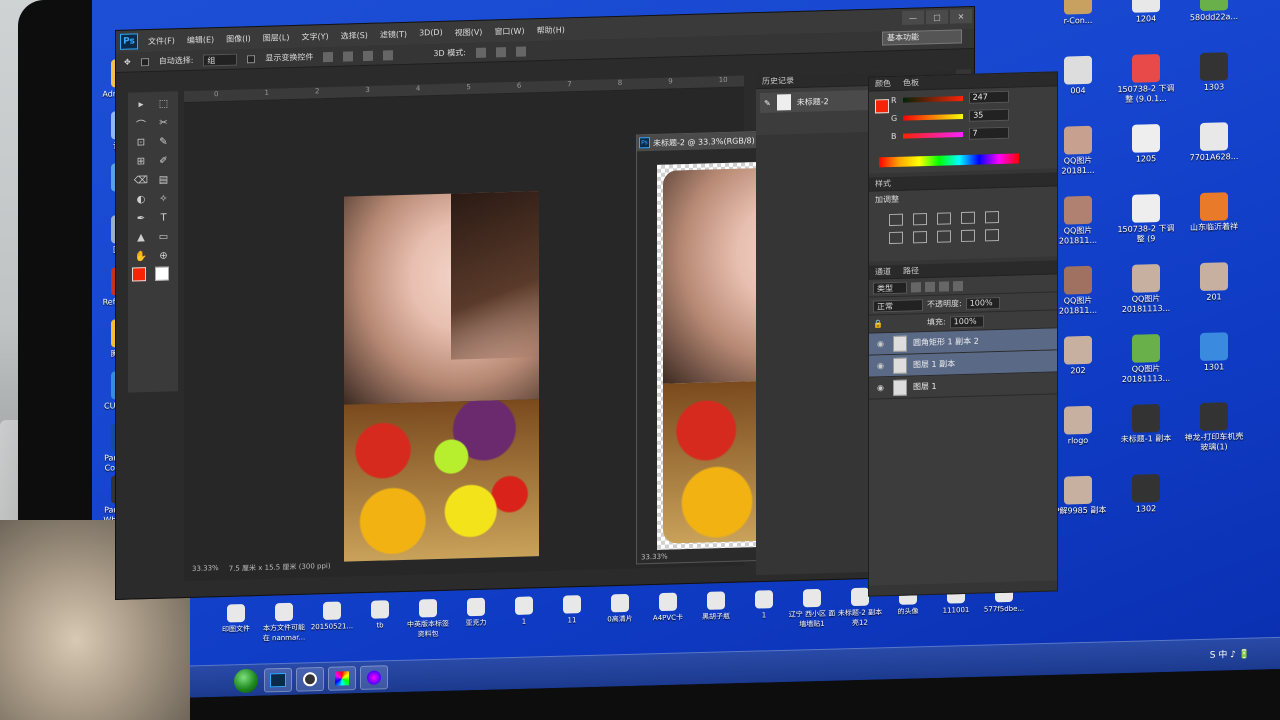  Describe the element at coordinates (144, 61) in the screenshot. I see `auto-select-checkbox` at that location.